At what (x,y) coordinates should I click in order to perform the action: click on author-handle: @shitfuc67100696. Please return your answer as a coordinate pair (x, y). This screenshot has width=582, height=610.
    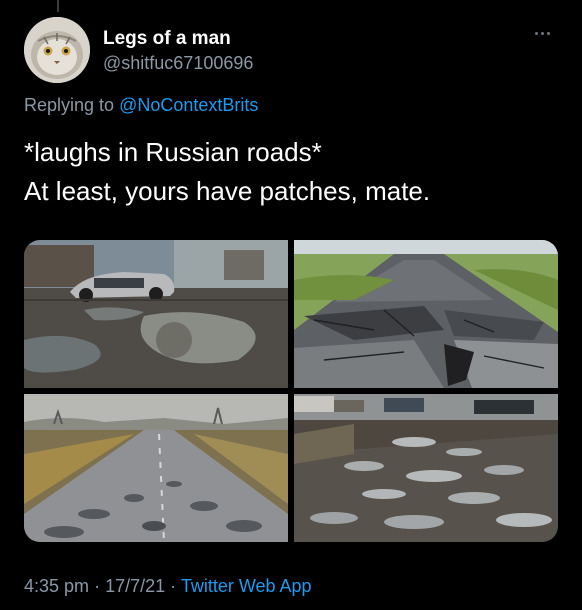
    Looking at the image, I should click on (178, 63).